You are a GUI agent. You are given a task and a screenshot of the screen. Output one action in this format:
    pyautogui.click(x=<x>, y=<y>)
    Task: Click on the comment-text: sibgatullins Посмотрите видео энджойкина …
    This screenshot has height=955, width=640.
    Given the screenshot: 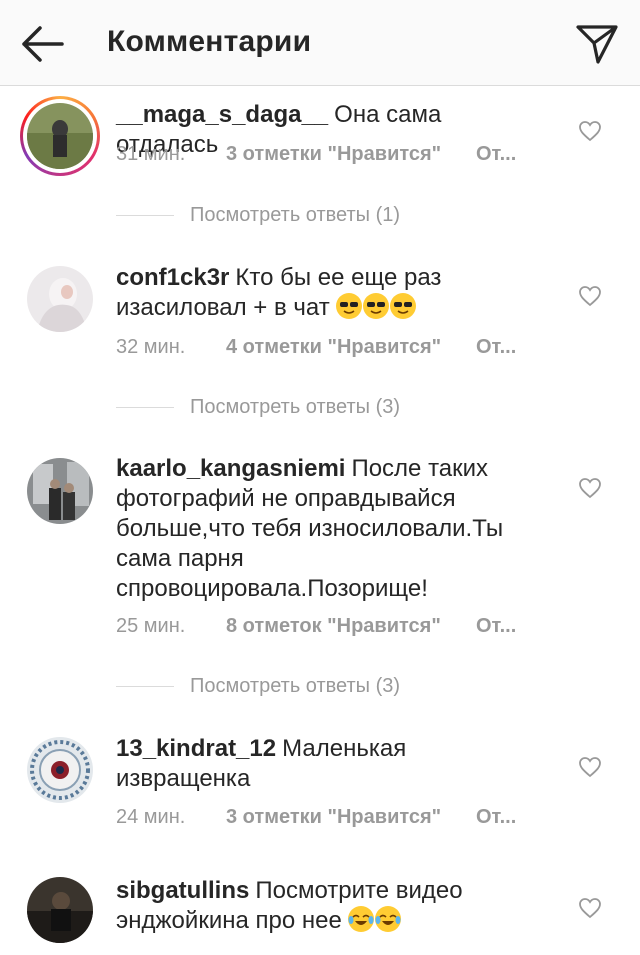 What is the action you would take?
    pyautogui.click(x=331, y=906)
    